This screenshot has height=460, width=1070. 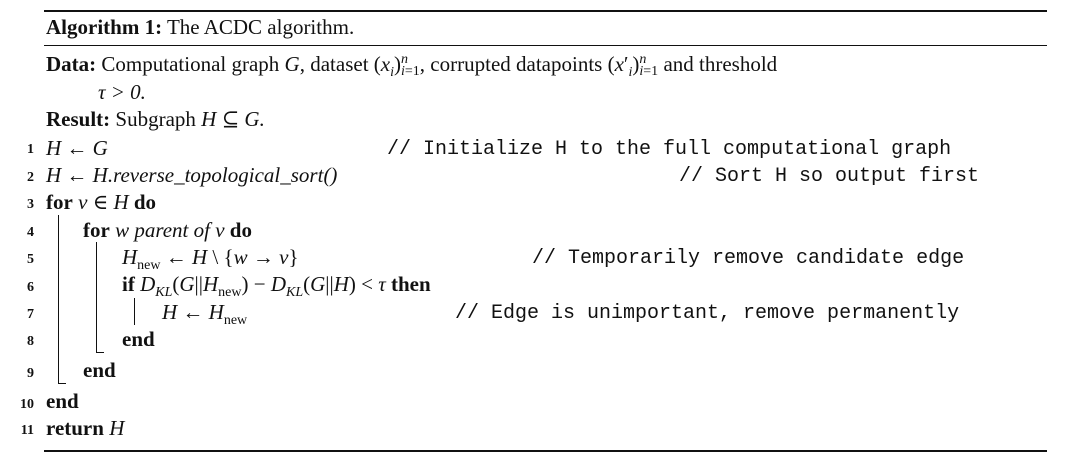 What do you see at coordinates (205, 314) in the screenshot?
I see `line-7-code: H ← Hnew` at bounding box center [205, 314].